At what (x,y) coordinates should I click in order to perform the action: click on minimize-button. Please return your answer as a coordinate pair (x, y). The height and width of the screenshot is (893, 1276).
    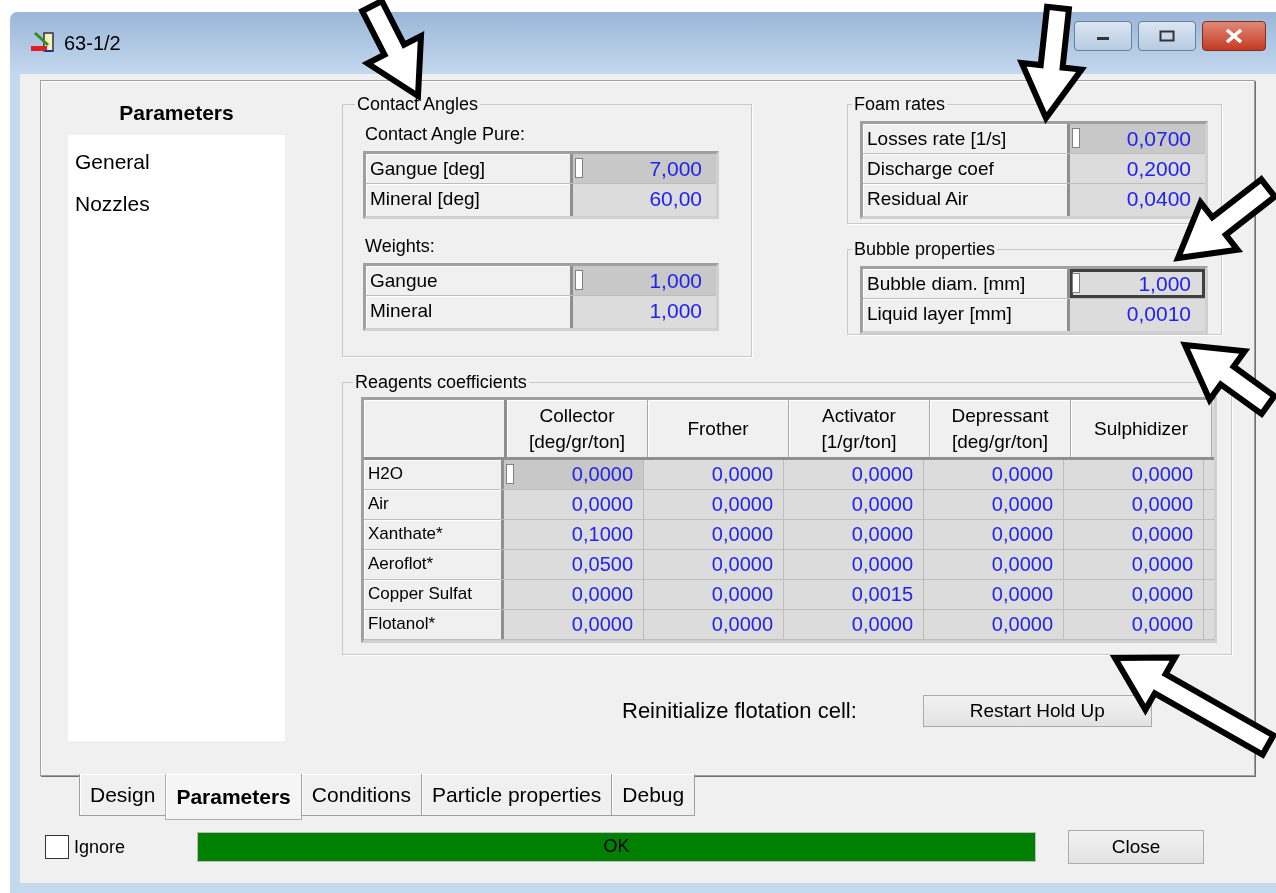
    Looking at the image, I should click on (1103, 36).